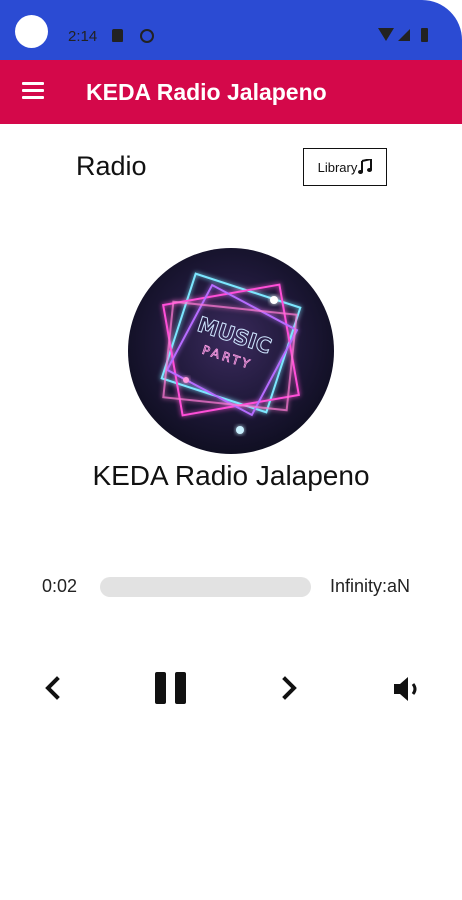 Image resolution: width=462 pixels, height=900 pixels. I want to click on current-time: 0:02, so click(60, 586).